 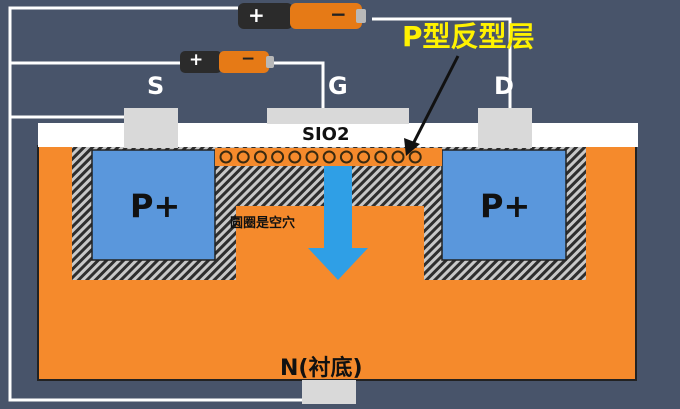 What do you see at coordinates (504, 86) in the screenshot?
I see `drain-label: D` at bounding box center [504, 86].